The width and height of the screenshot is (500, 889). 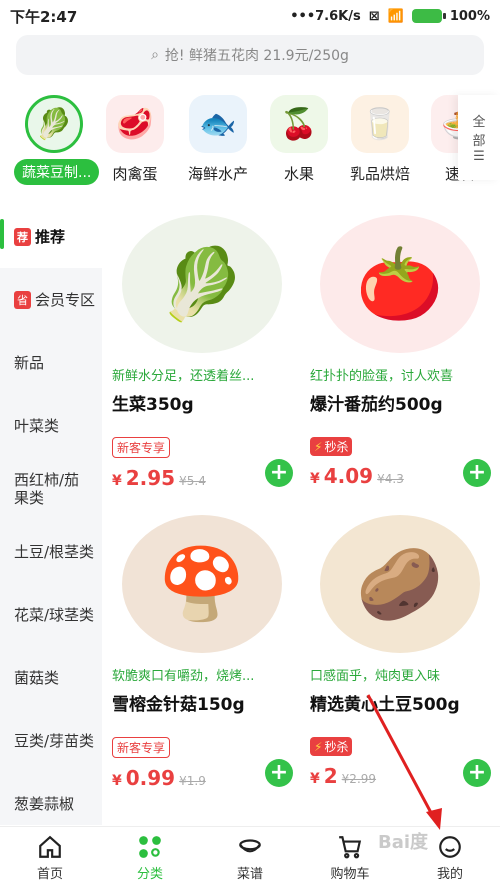 What do you see at coordinates (202, 584) in the screenshot?
I see `mushroom-icon: 🍄` at bounding box center [202, 584].